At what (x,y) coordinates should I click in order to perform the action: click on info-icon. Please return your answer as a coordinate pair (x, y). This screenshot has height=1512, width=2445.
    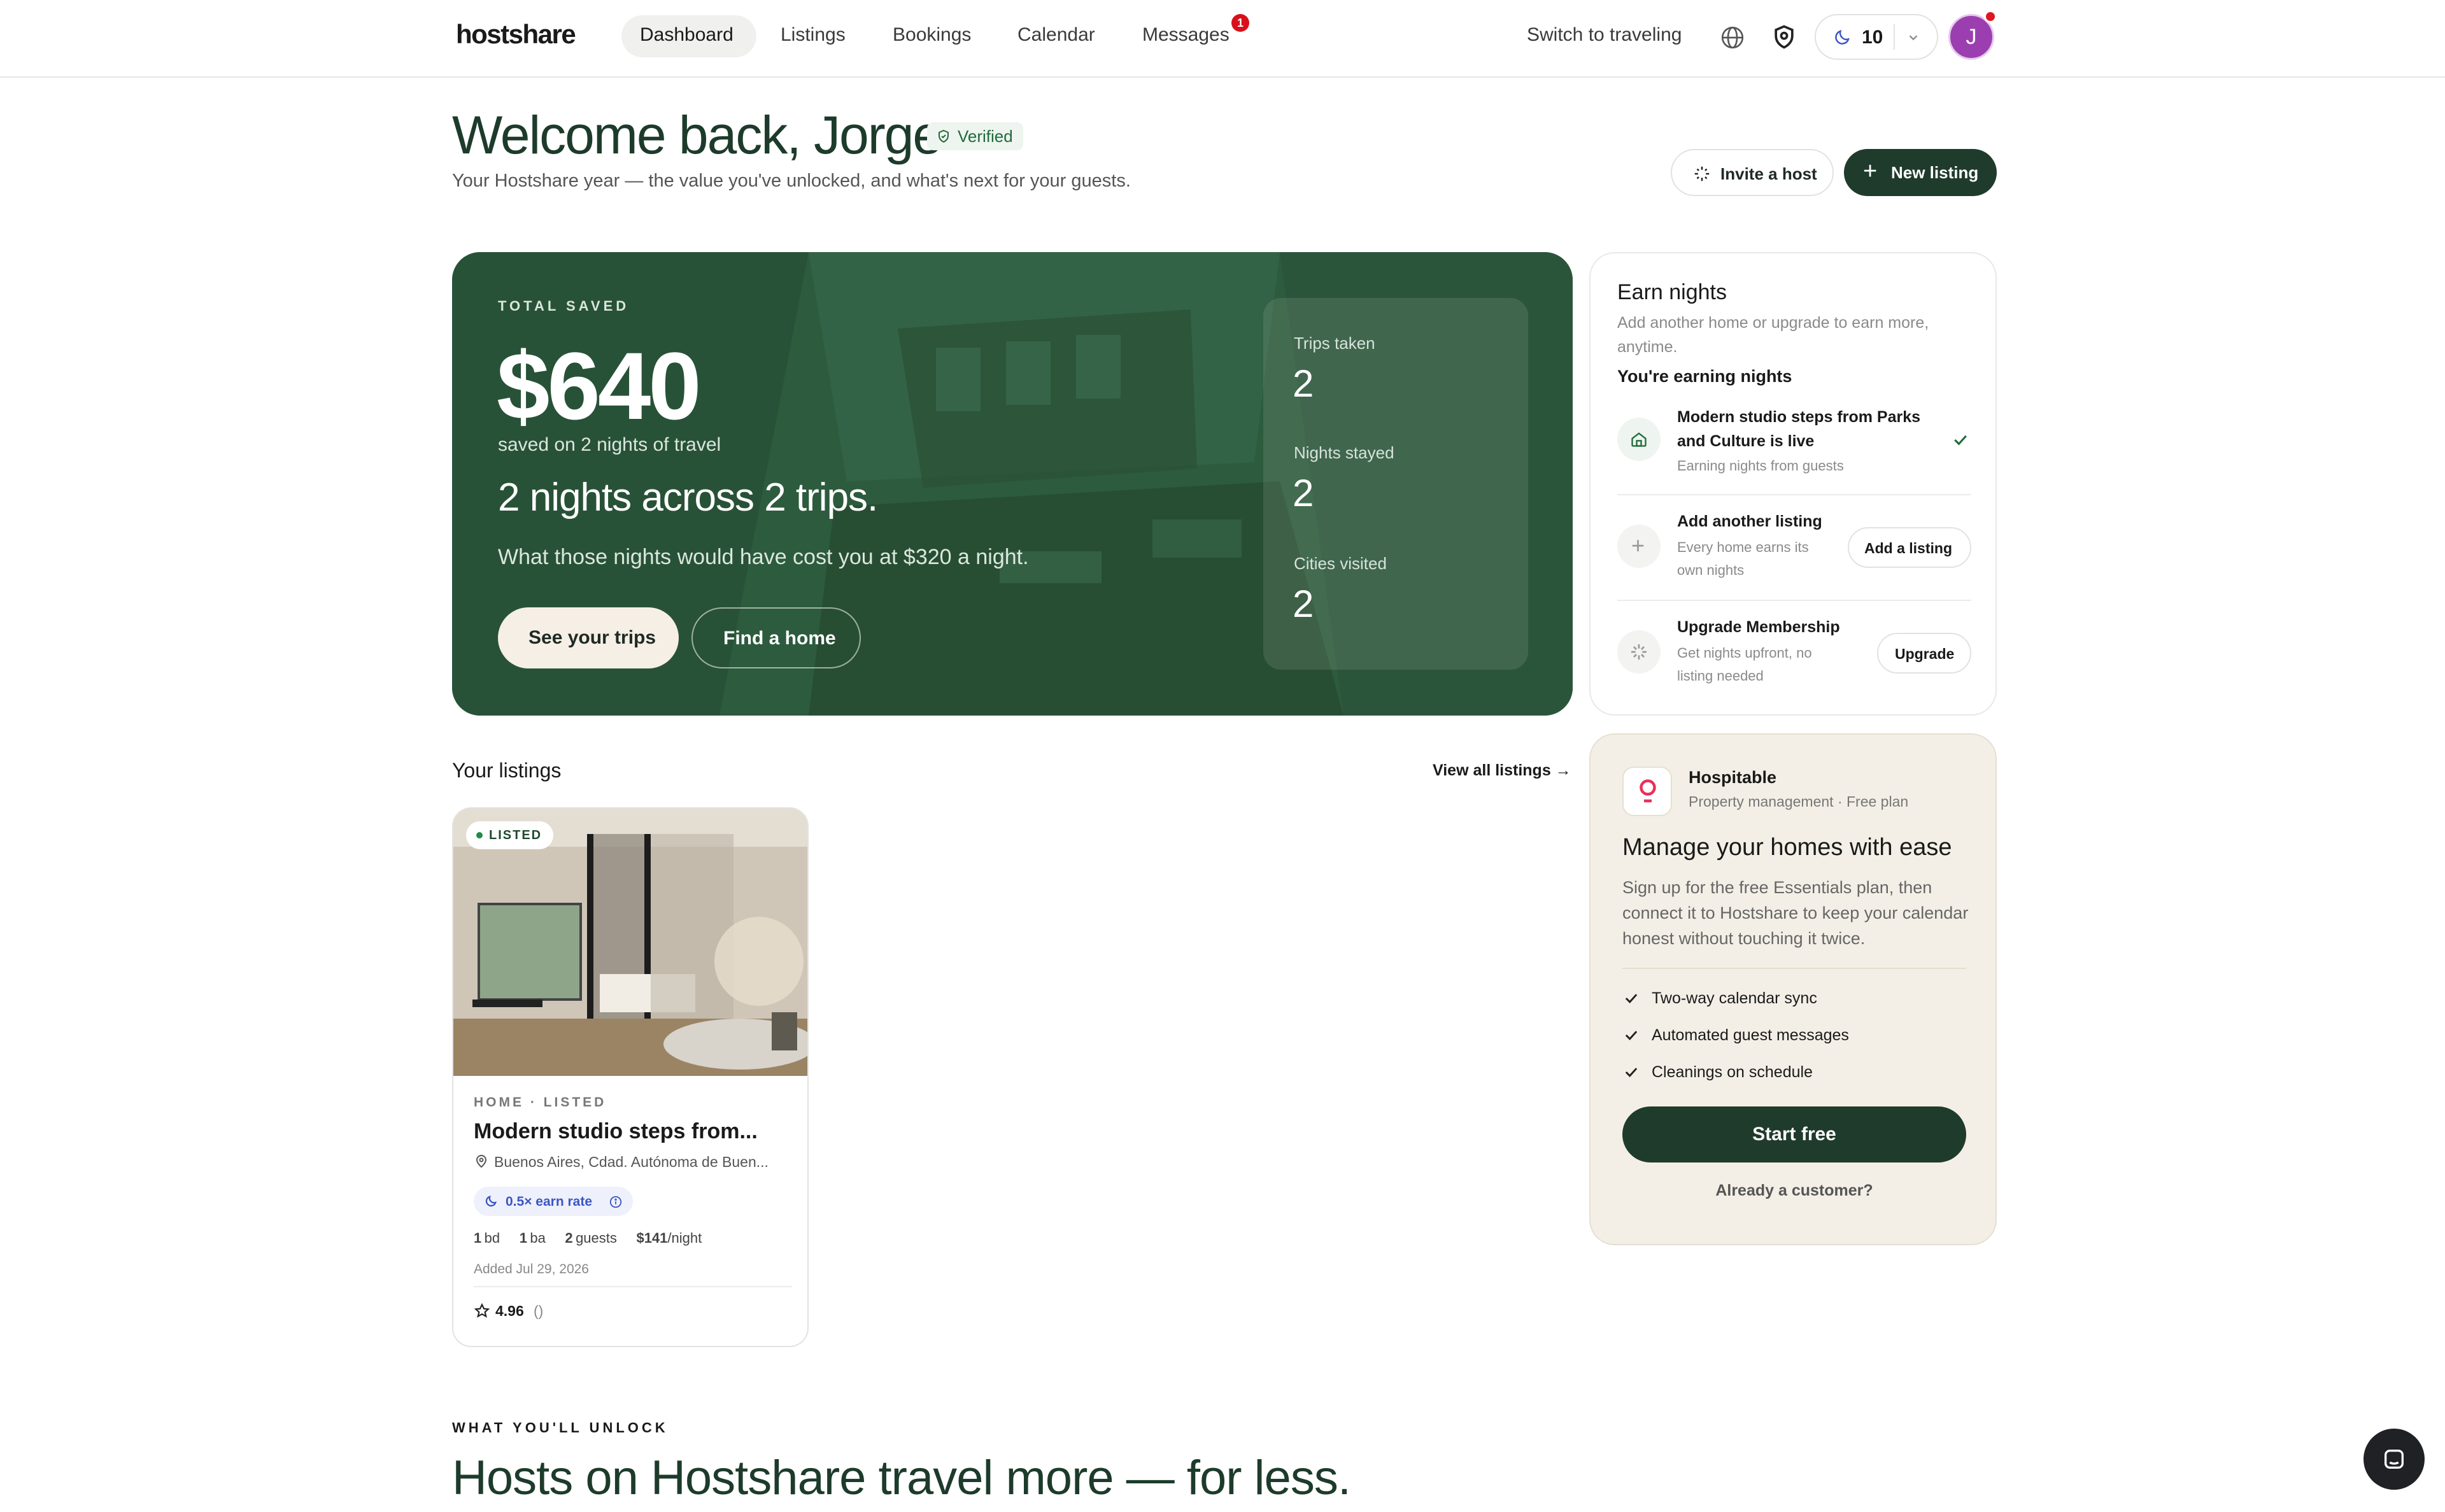
    Looking at the image, I should click on (616, 1202).